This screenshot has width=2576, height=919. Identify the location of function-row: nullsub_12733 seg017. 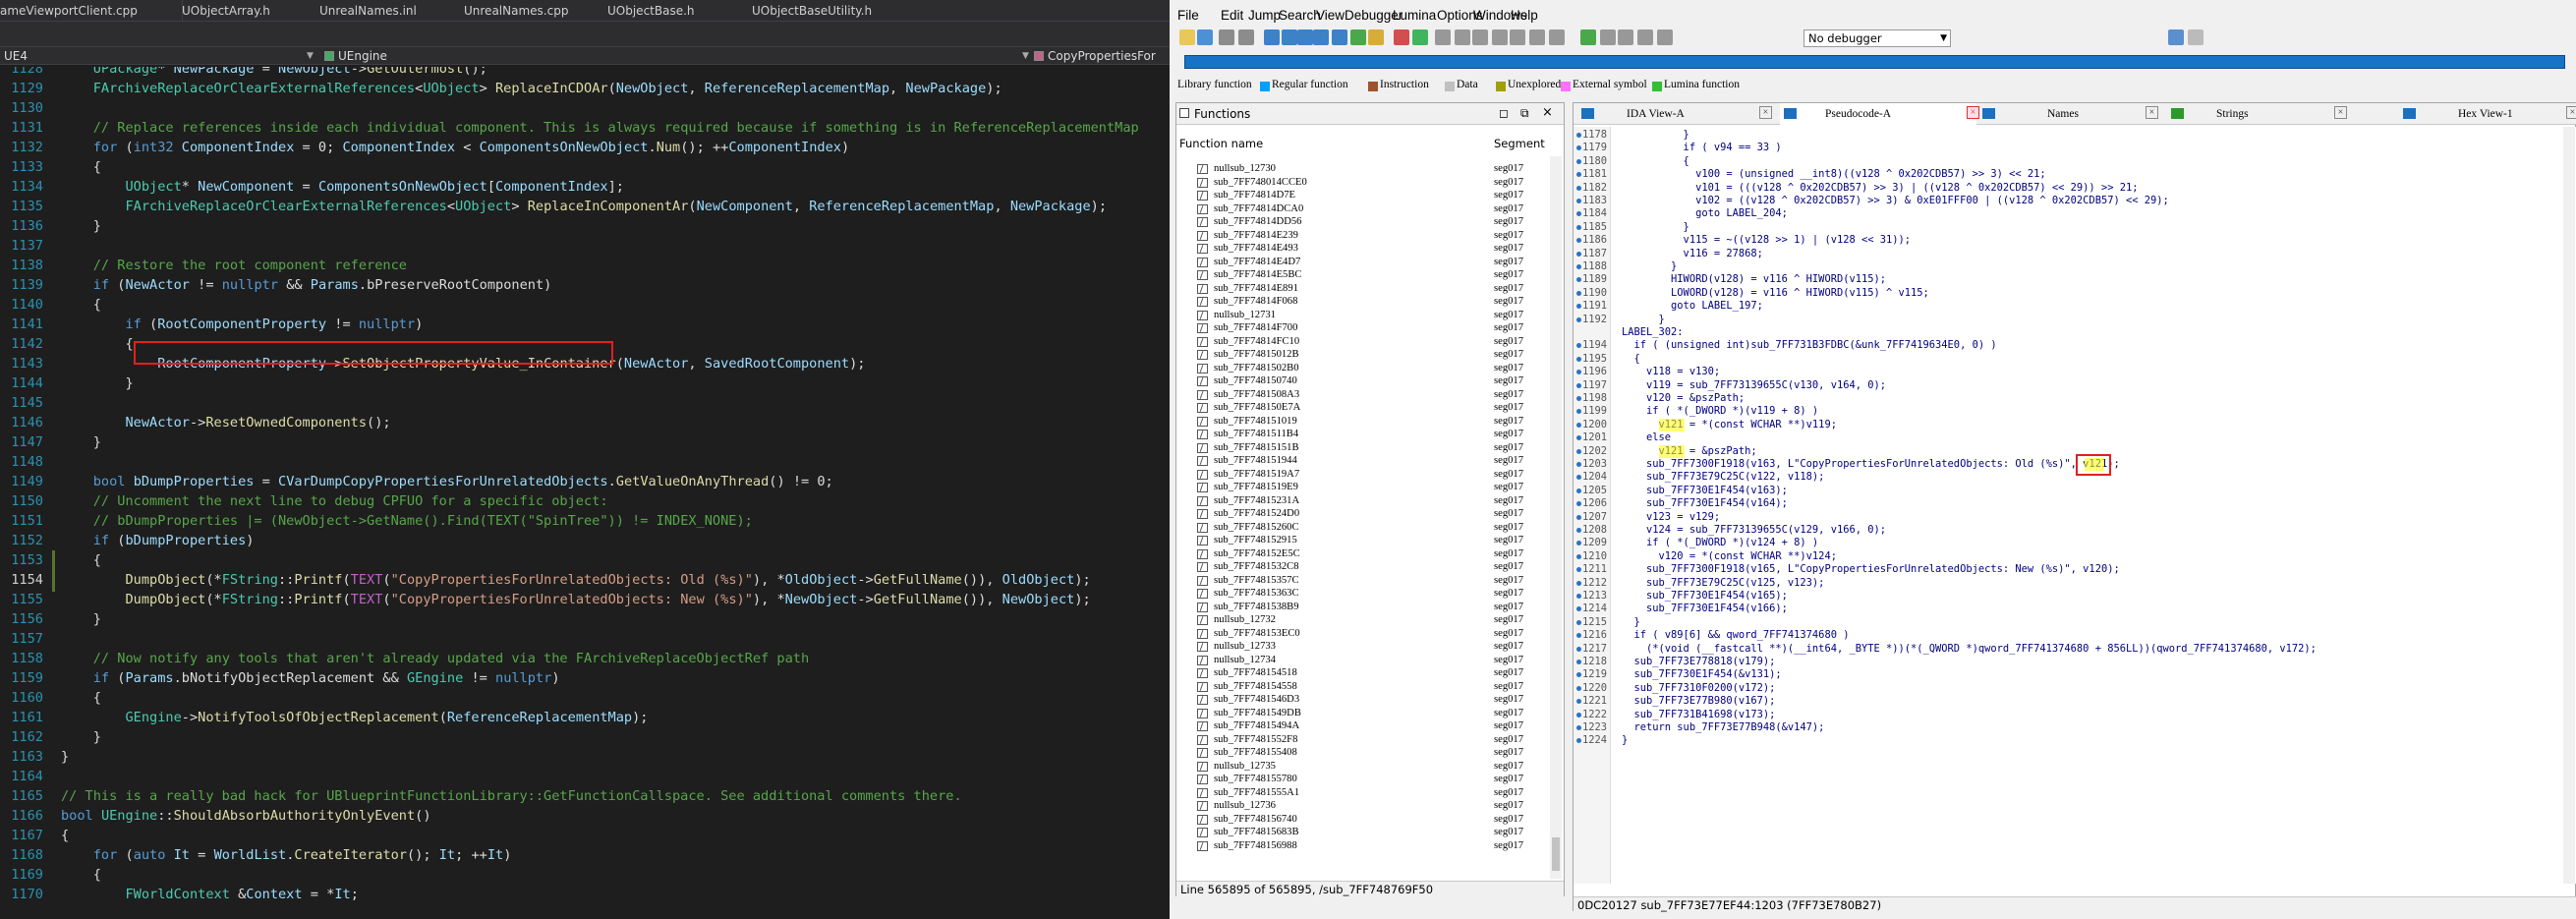
(1370, 647).